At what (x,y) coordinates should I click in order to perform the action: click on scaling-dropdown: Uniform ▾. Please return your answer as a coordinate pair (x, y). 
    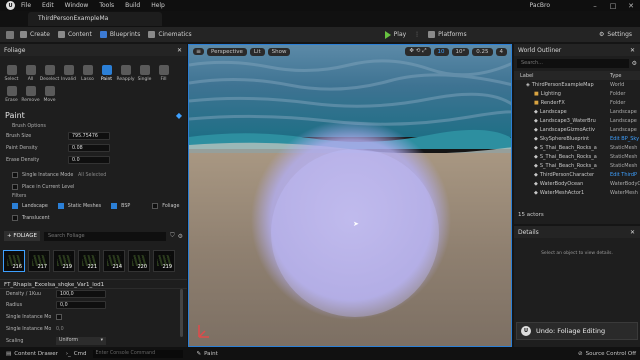
    Looking at the image, I should click on (81, 341).